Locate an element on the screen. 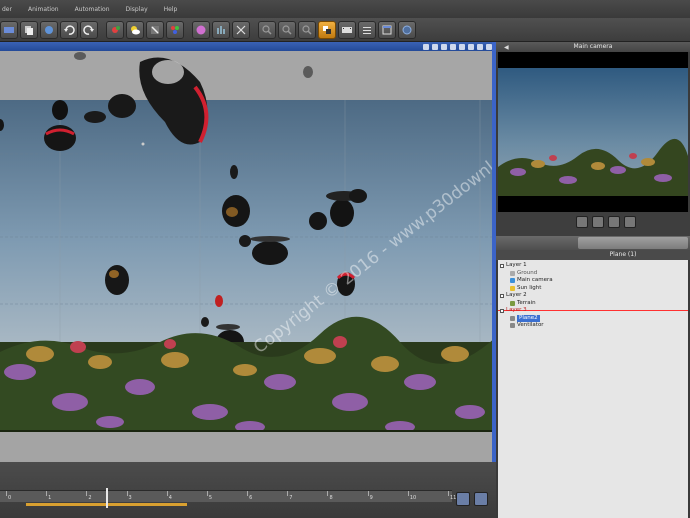  rotate-icon is located at coordinates (630, 222).